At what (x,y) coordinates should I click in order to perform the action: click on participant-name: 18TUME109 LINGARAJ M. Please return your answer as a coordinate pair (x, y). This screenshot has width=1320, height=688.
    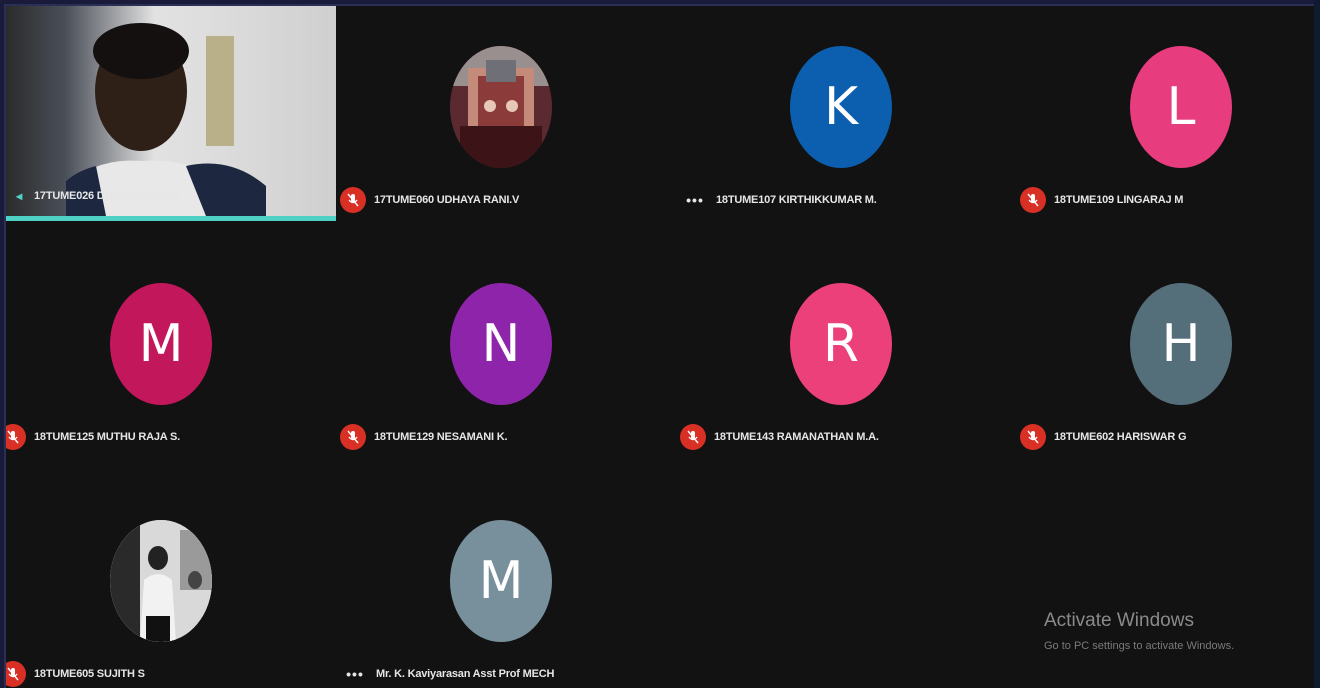
    Looking at the image, I should click on (1119, 200).